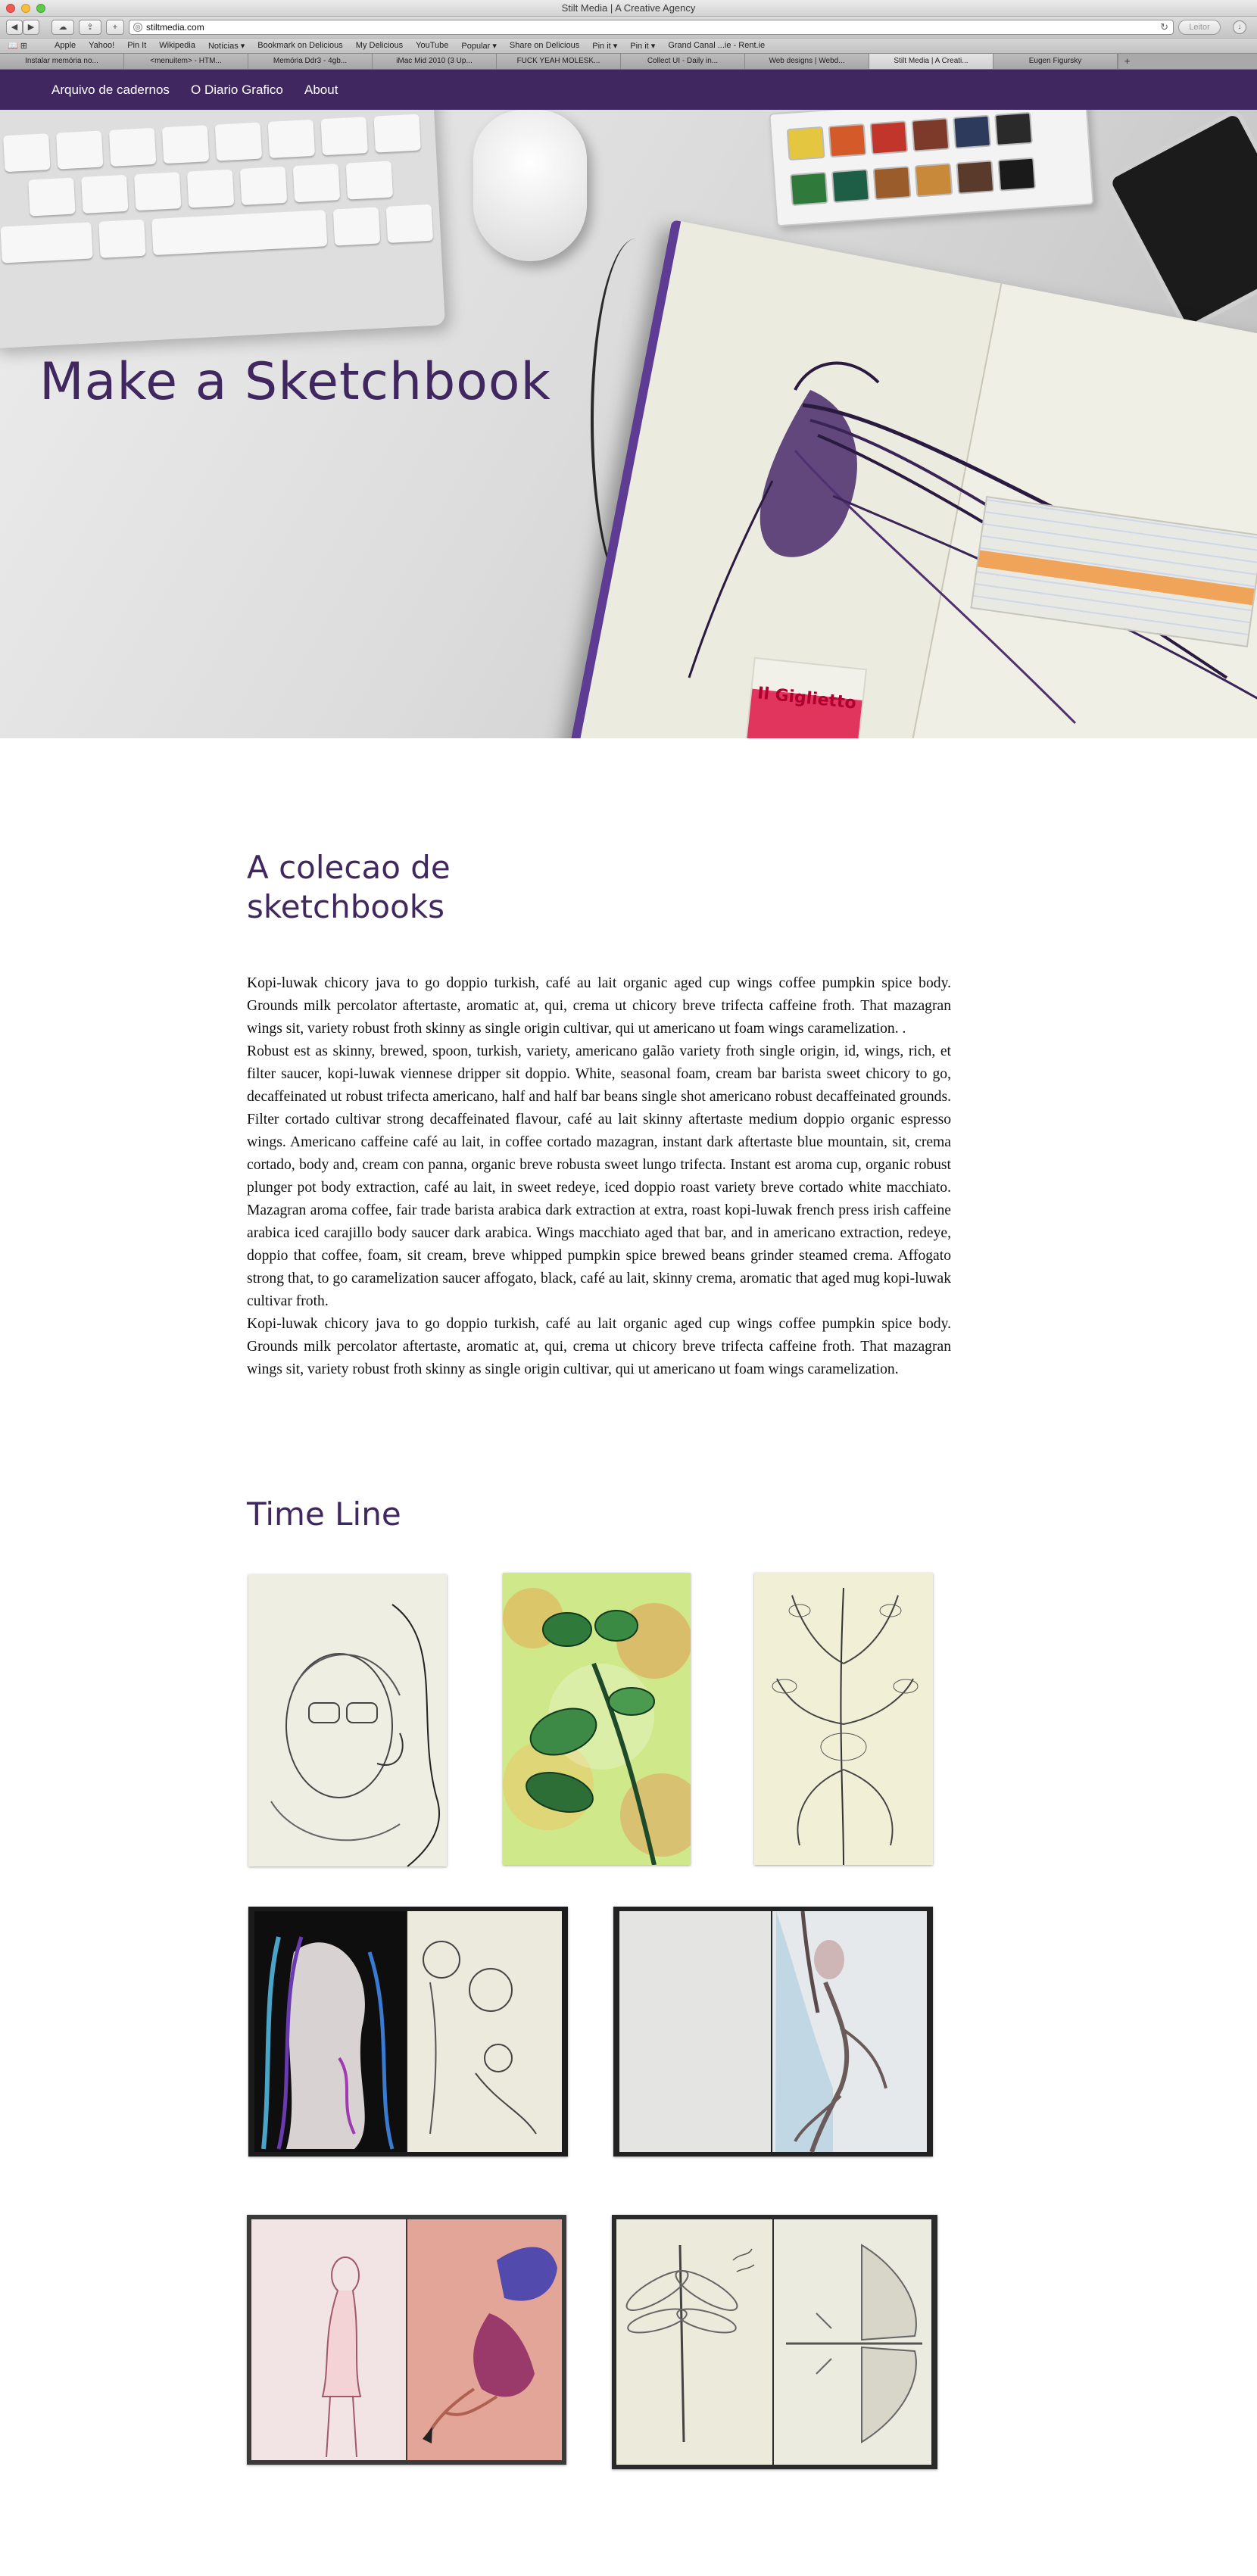 Image resolution: width=1257 pixels, height=2576 pixels. I want to click on address-bar: ◎ stiltmedia.com ↻, so click(652, 27).